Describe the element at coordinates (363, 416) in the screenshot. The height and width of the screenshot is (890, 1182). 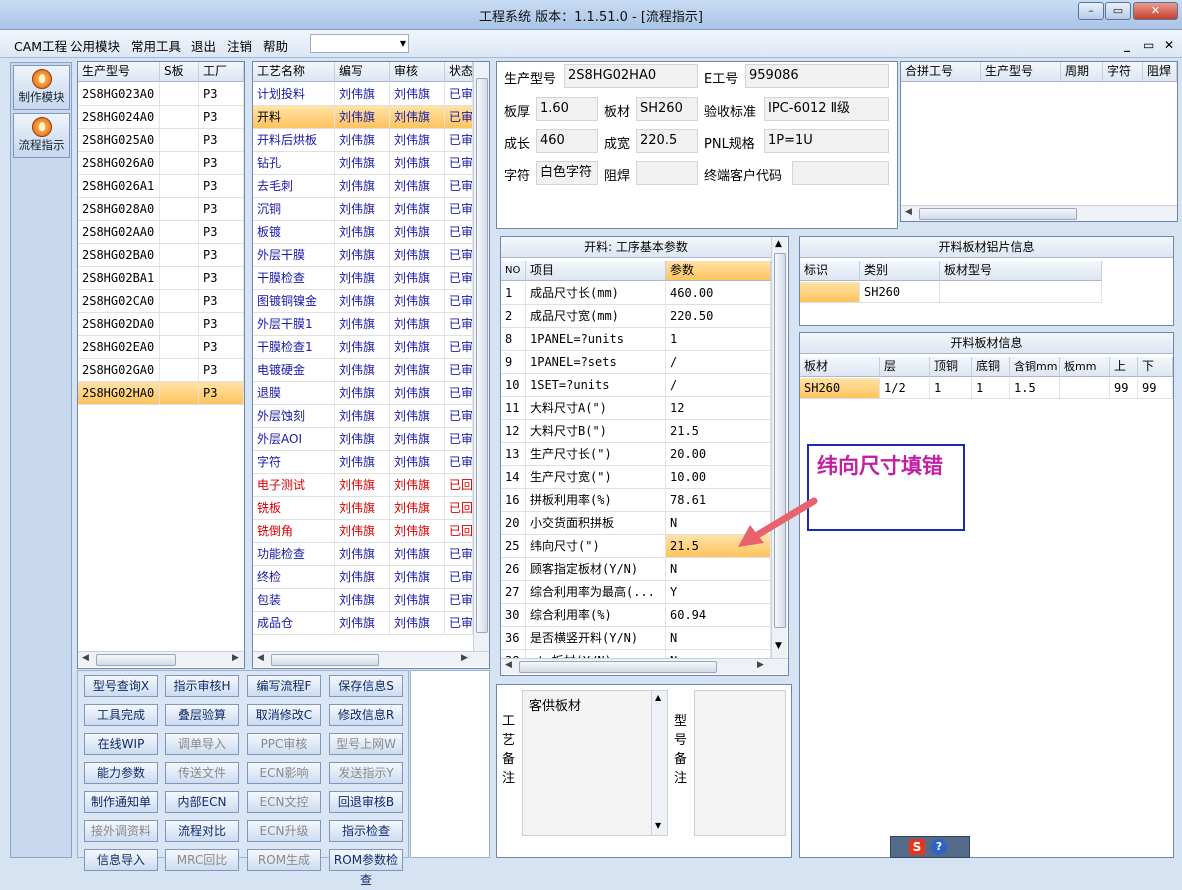
I see `process-row: 外层蚀刻 刘伟旗 刘伟旗 已审` at that location.